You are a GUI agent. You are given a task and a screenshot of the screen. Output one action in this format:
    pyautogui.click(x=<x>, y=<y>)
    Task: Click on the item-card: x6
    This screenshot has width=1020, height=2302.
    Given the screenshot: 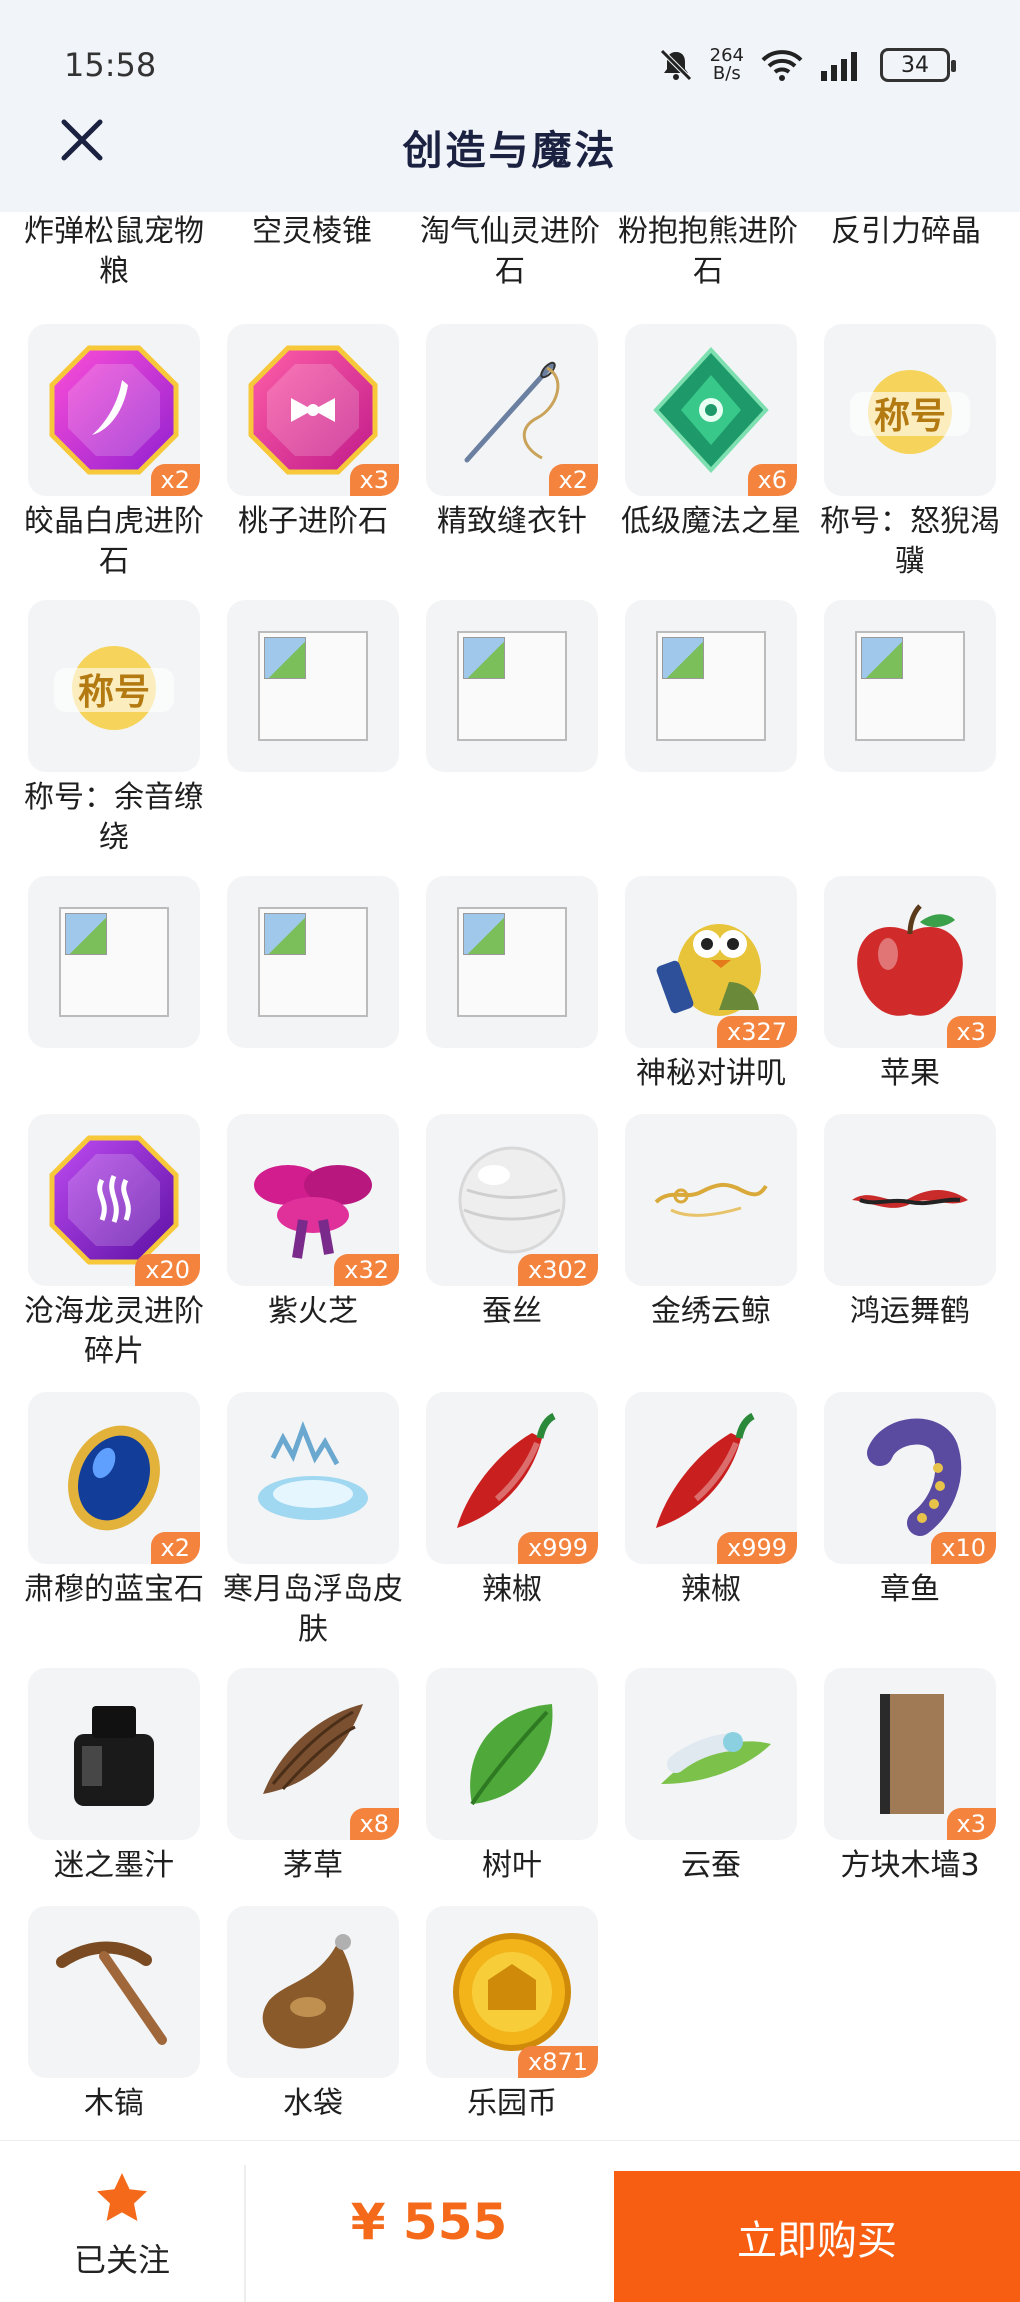 What is the action you would take?
    pyautogui.click(x=711, y=410)
    